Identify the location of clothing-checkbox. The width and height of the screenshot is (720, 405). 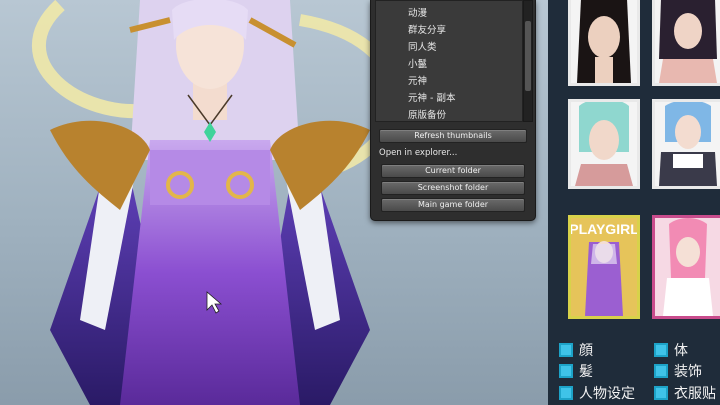
(661, 393).